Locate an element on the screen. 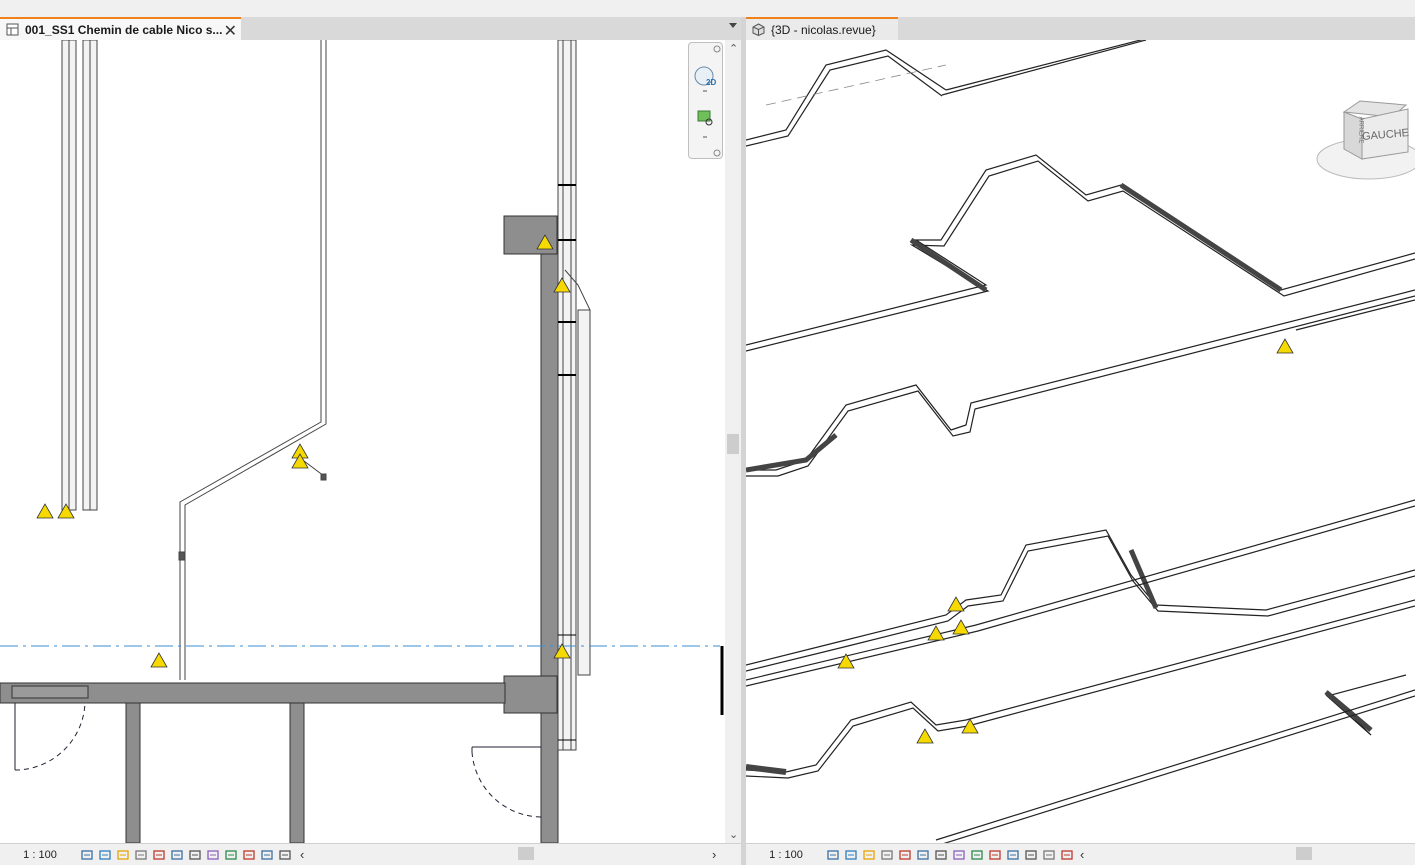  cable-tray-right-vertical is located at coordinates (574, 395).